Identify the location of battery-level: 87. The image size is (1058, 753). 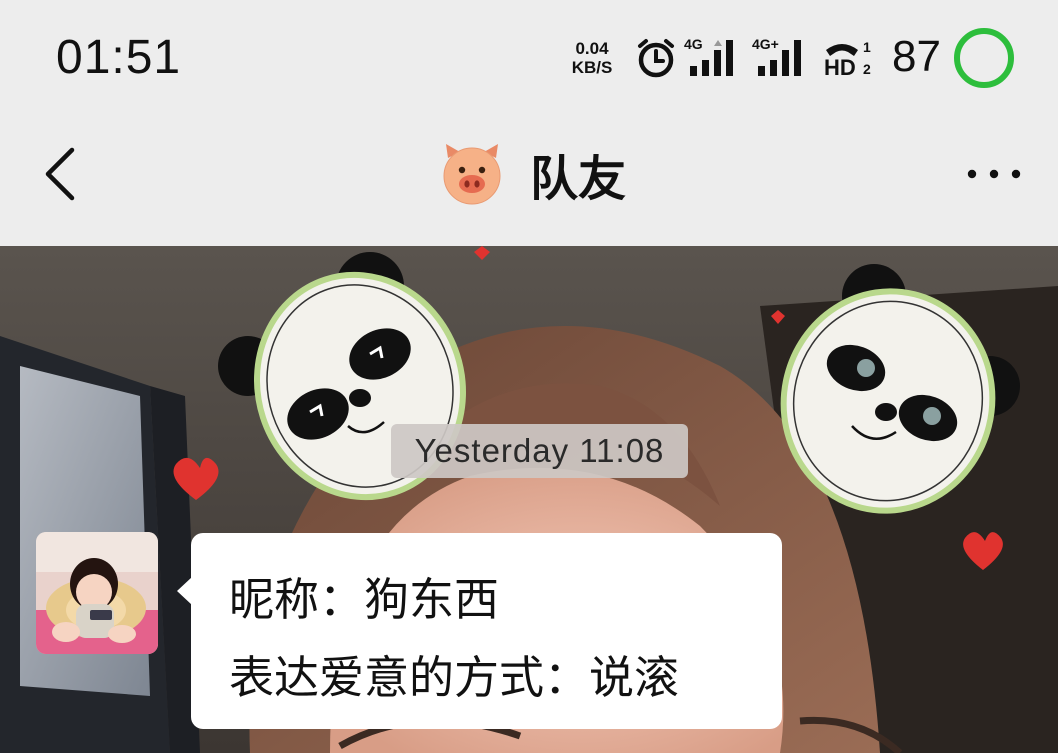
(916, 56).